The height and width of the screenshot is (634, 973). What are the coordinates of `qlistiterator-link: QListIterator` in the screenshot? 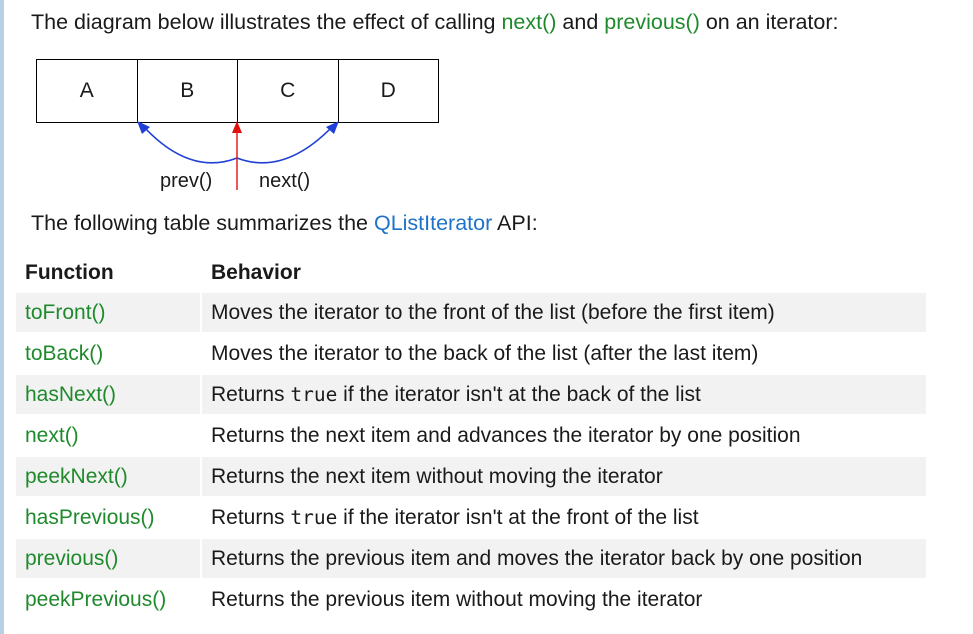 It's located at (433, 223).